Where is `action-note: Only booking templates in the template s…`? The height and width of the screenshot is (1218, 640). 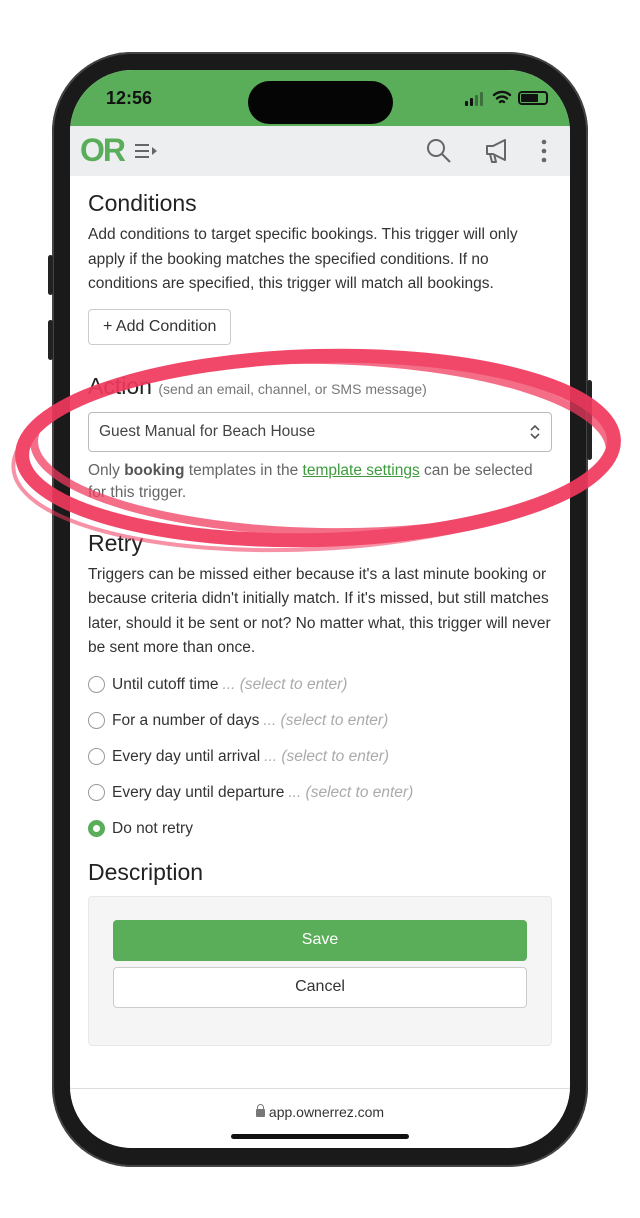 action-note: Only booking templates in the template s… is located at coordinates (310, 481).